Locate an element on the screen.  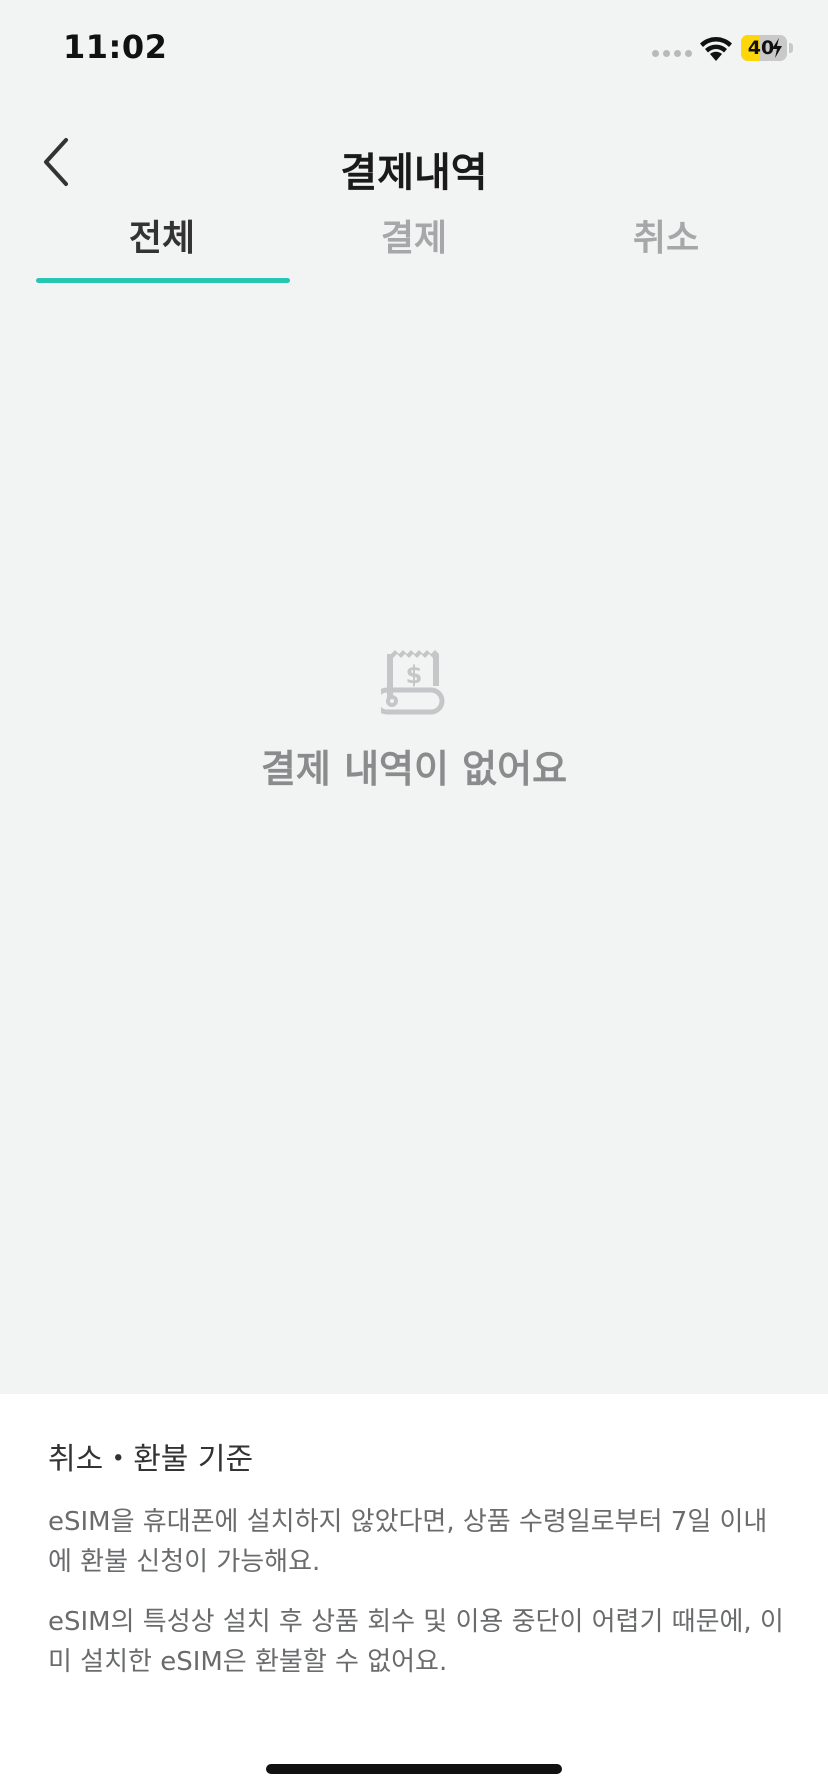
charging-bolt-icon is located at coordinates (777, 48).